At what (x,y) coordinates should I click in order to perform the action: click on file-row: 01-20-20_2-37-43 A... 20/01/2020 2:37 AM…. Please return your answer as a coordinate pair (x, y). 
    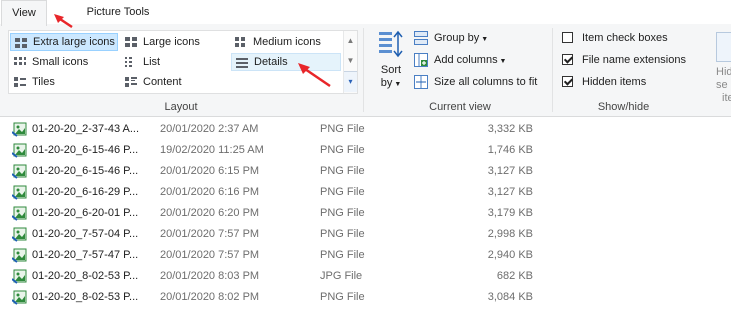
    Looking at the image, I should click on (365, 129).